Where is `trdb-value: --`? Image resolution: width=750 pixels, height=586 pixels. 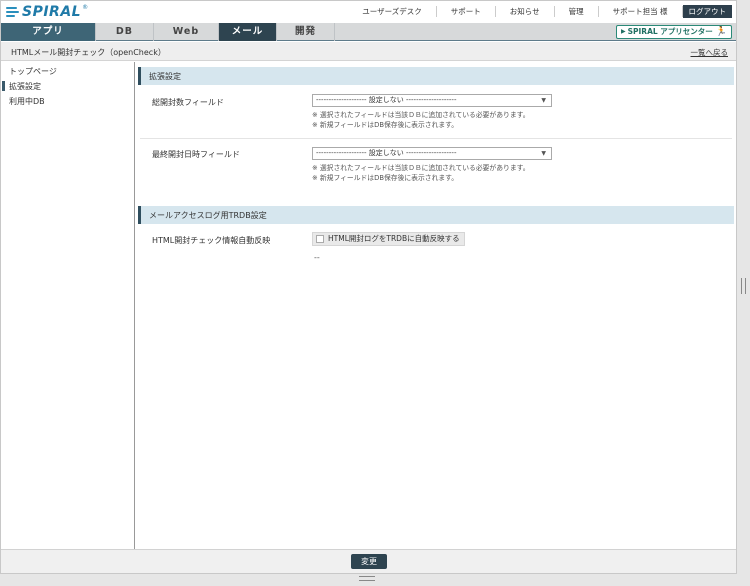
trdb-value: -- is located at coordinates (317, 257).